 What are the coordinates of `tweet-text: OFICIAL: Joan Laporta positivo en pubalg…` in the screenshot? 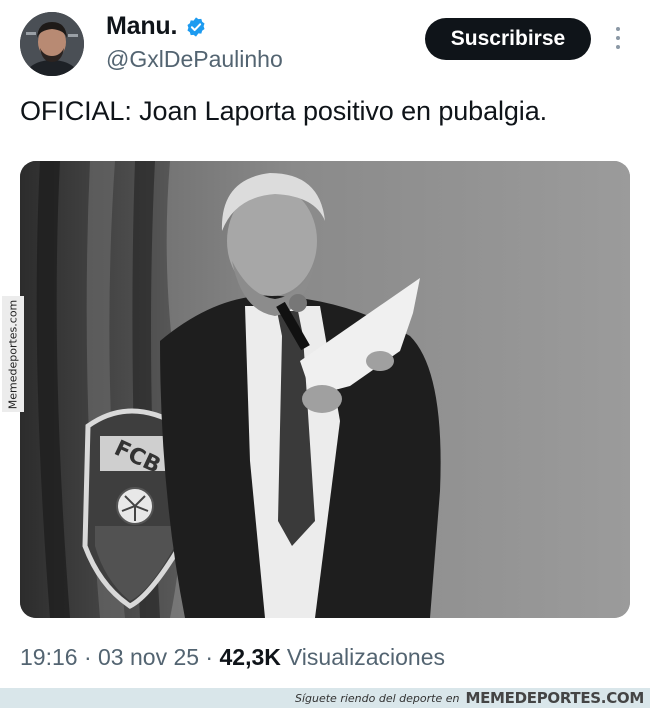 It's located at (284, 111).